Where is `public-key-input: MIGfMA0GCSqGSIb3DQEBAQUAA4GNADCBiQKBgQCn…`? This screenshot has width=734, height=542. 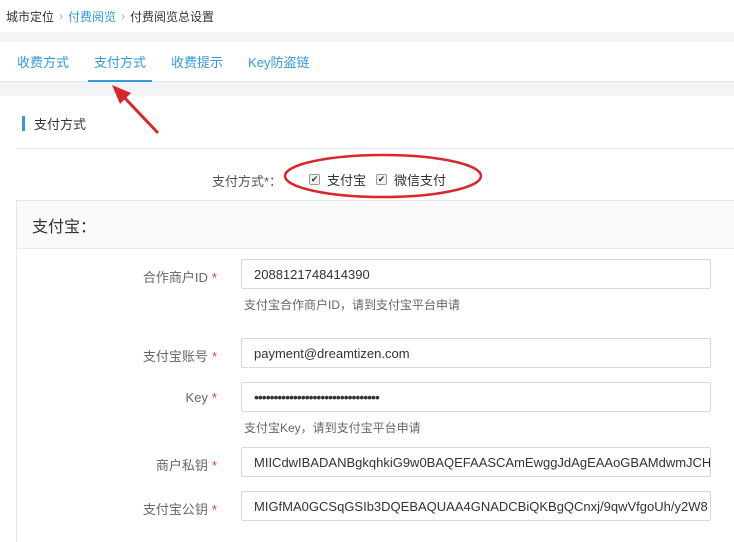 public-key-input: MIGfMA0GCSqGSIb3DQEBAQUAA4GNADCBiQKBgQCn… is located at coordinates (476, 506).